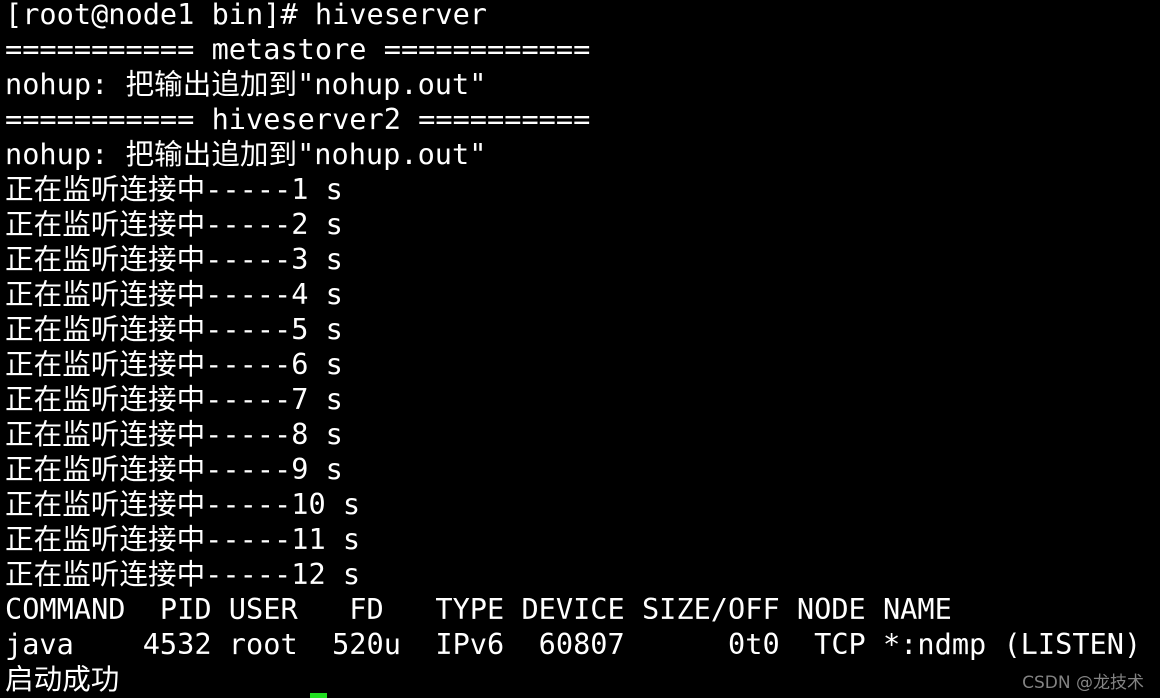 This screenshot has width=1160, height=698. What do you see at coordinates (174, 434) in the screenshot?
I see `listening-line: 正在监听连接中-----8 s` at bounding box center [174, 434].